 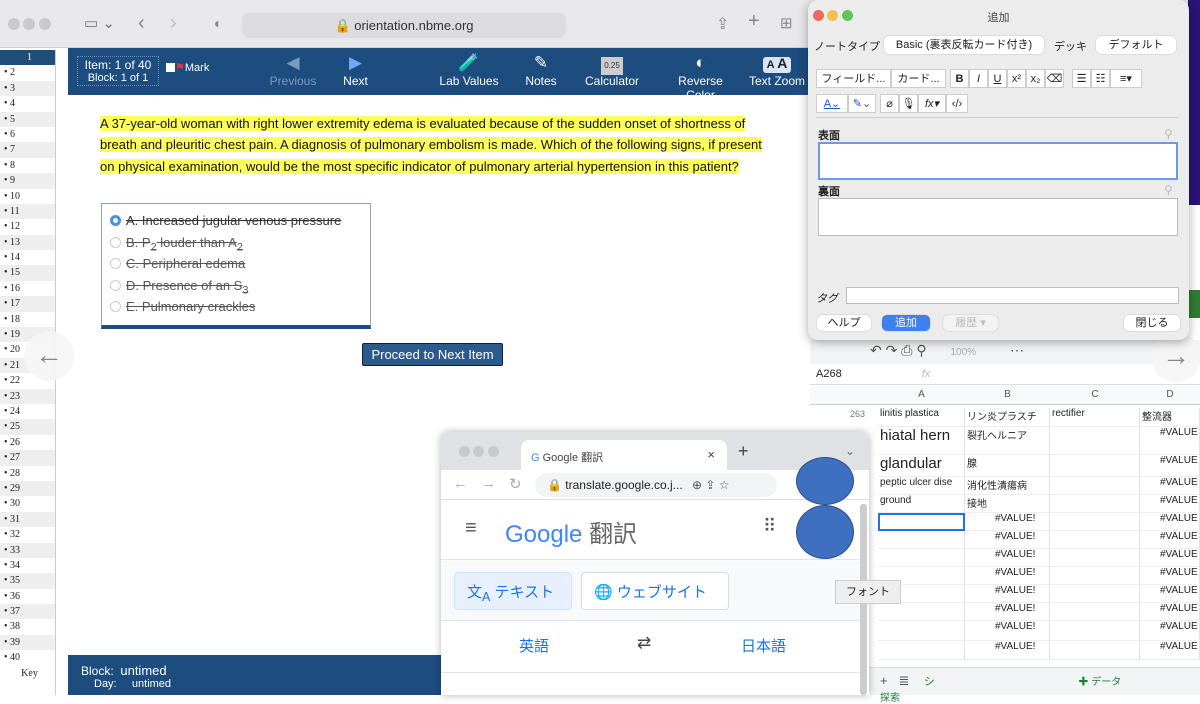 What do you see at coordinates (906, 323) in the screenshot?
I see `add-button: 追加` at bounding box center [906, 323].